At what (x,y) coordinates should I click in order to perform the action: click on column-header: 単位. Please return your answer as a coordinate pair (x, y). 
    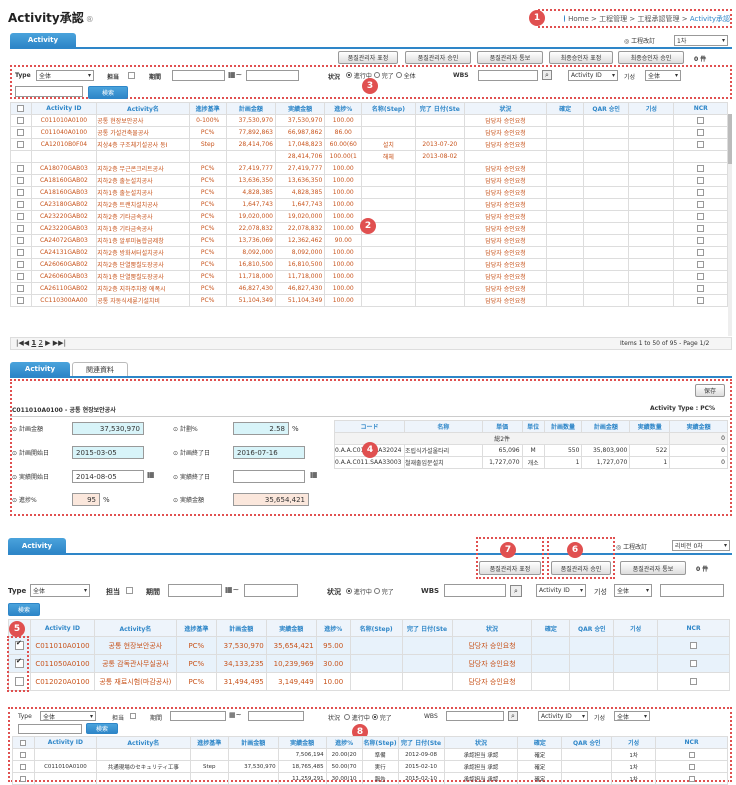
    Looking at the image, I should click on (533, 426).